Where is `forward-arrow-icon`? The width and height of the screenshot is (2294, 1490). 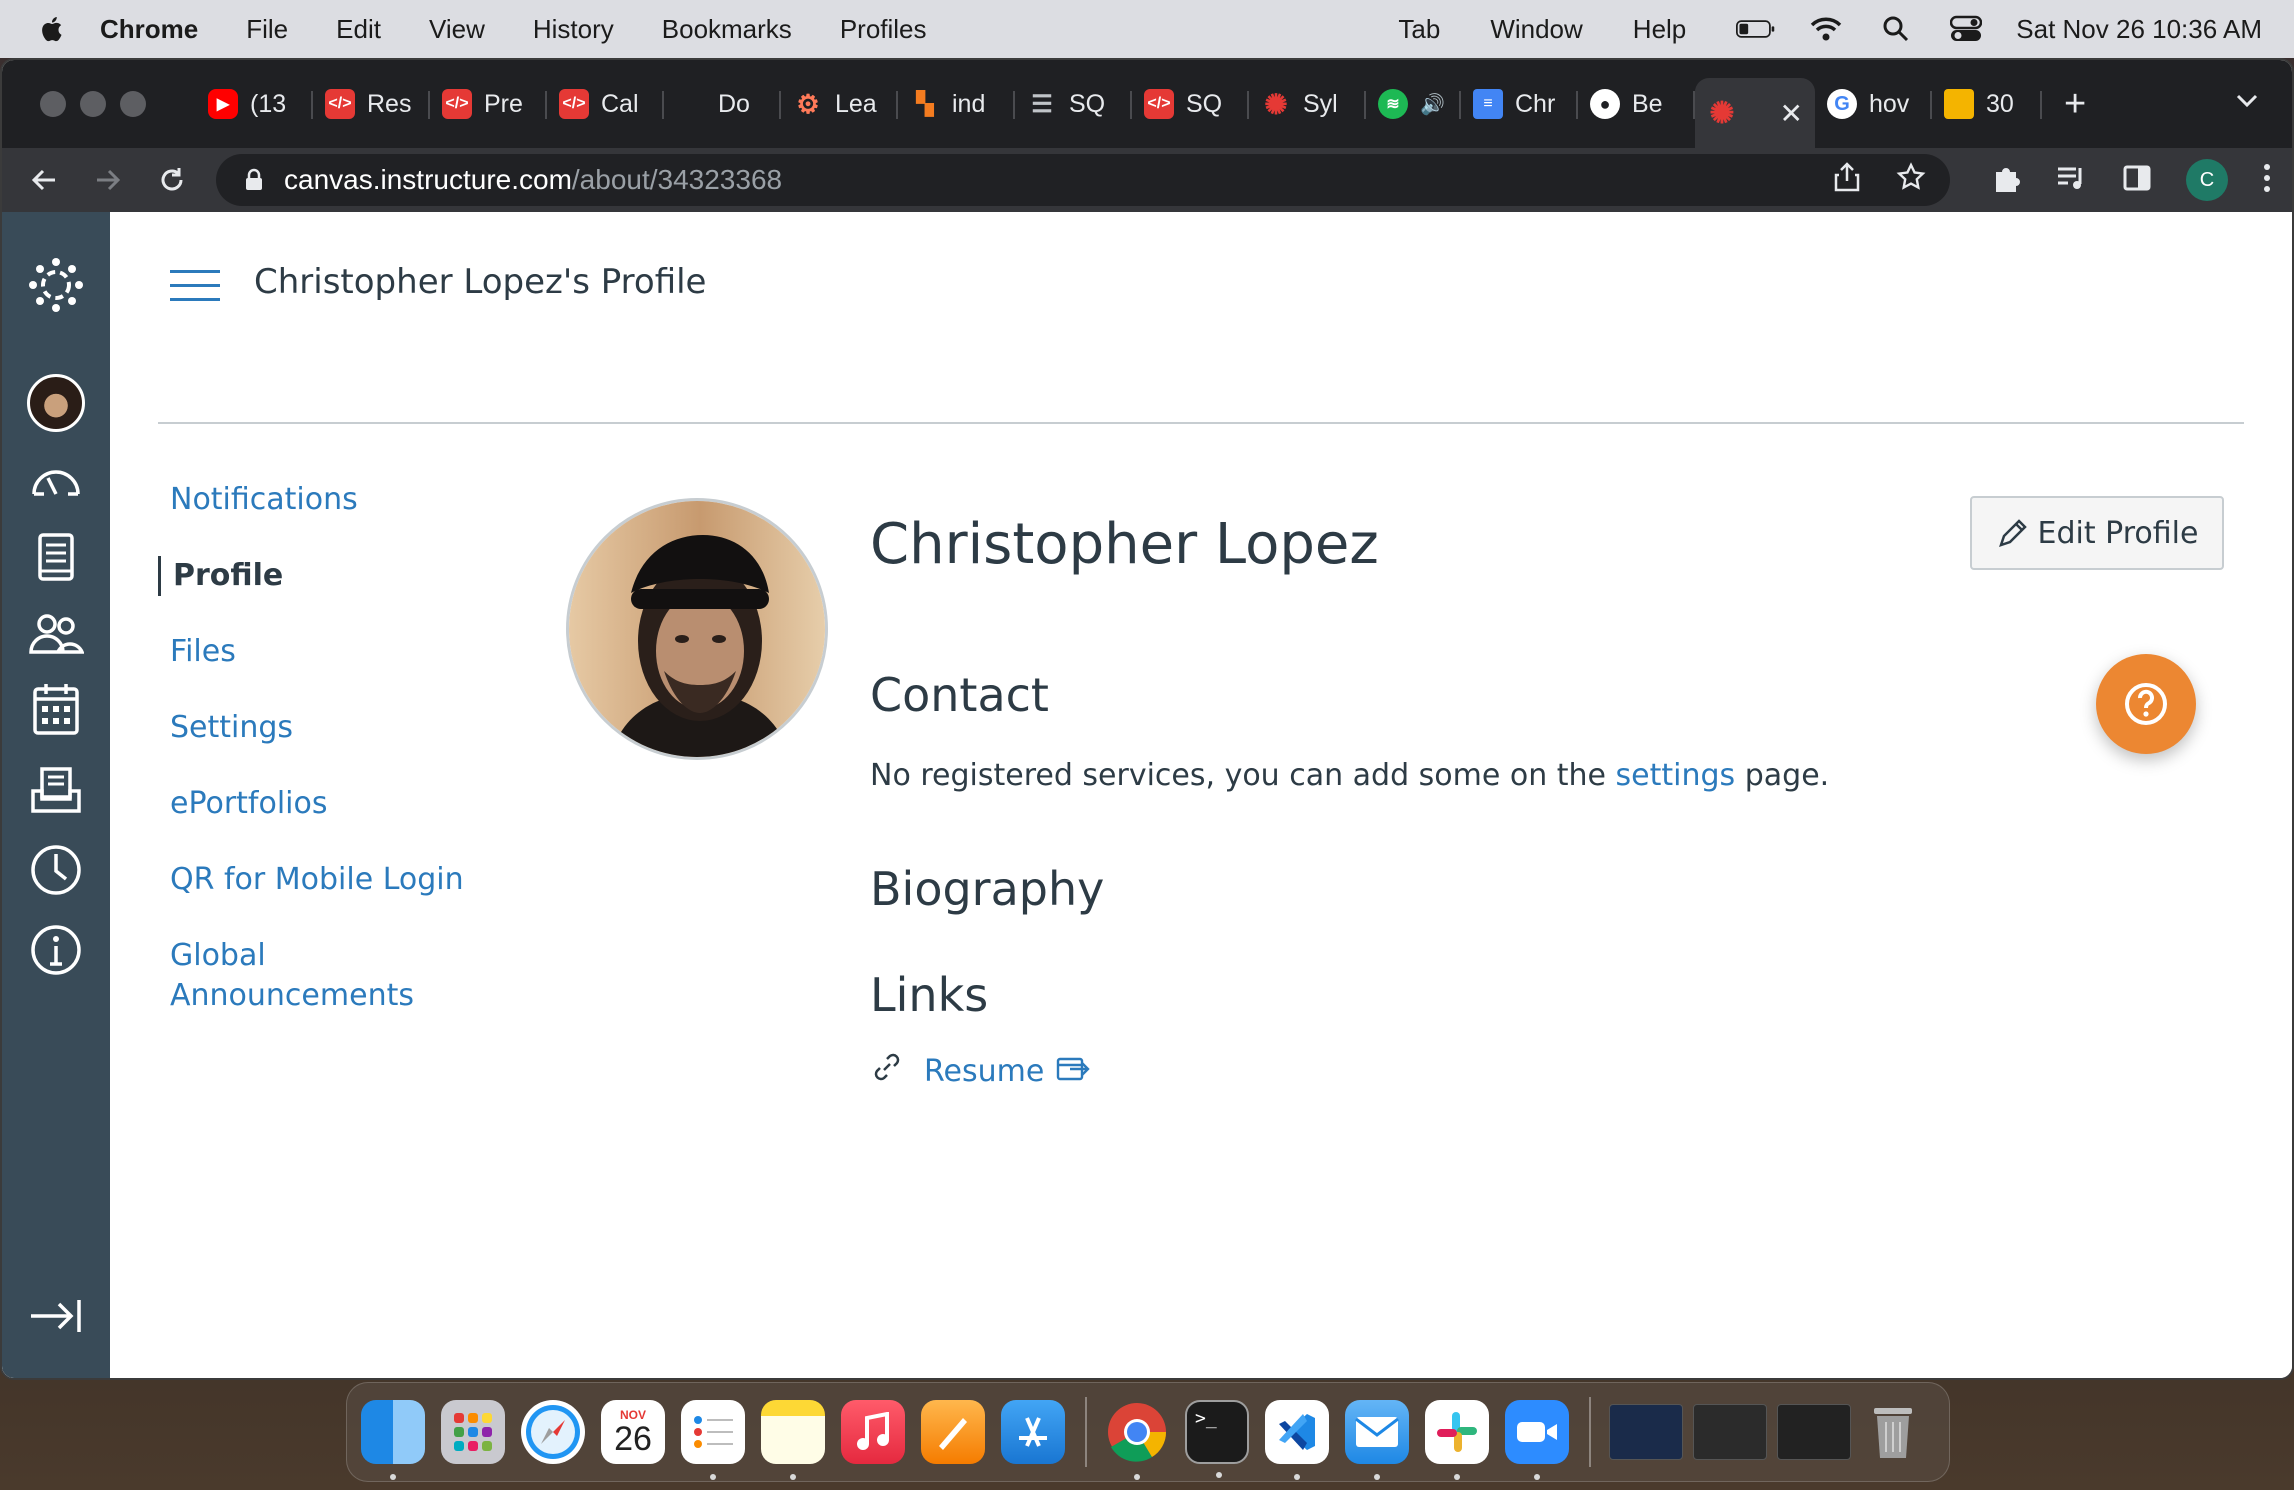 forward-arrow-icon is located at coordinates (108, 180).